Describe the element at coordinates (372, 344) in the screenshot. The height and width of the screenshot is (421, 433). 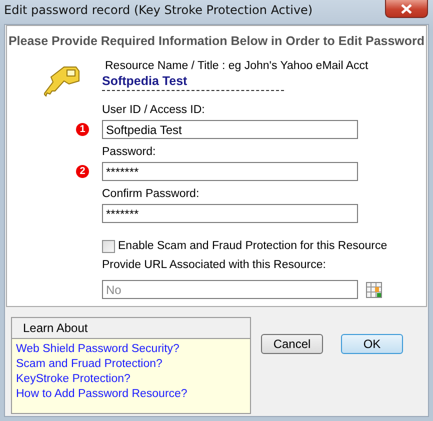
I see `dialog-button: OK` at that location.